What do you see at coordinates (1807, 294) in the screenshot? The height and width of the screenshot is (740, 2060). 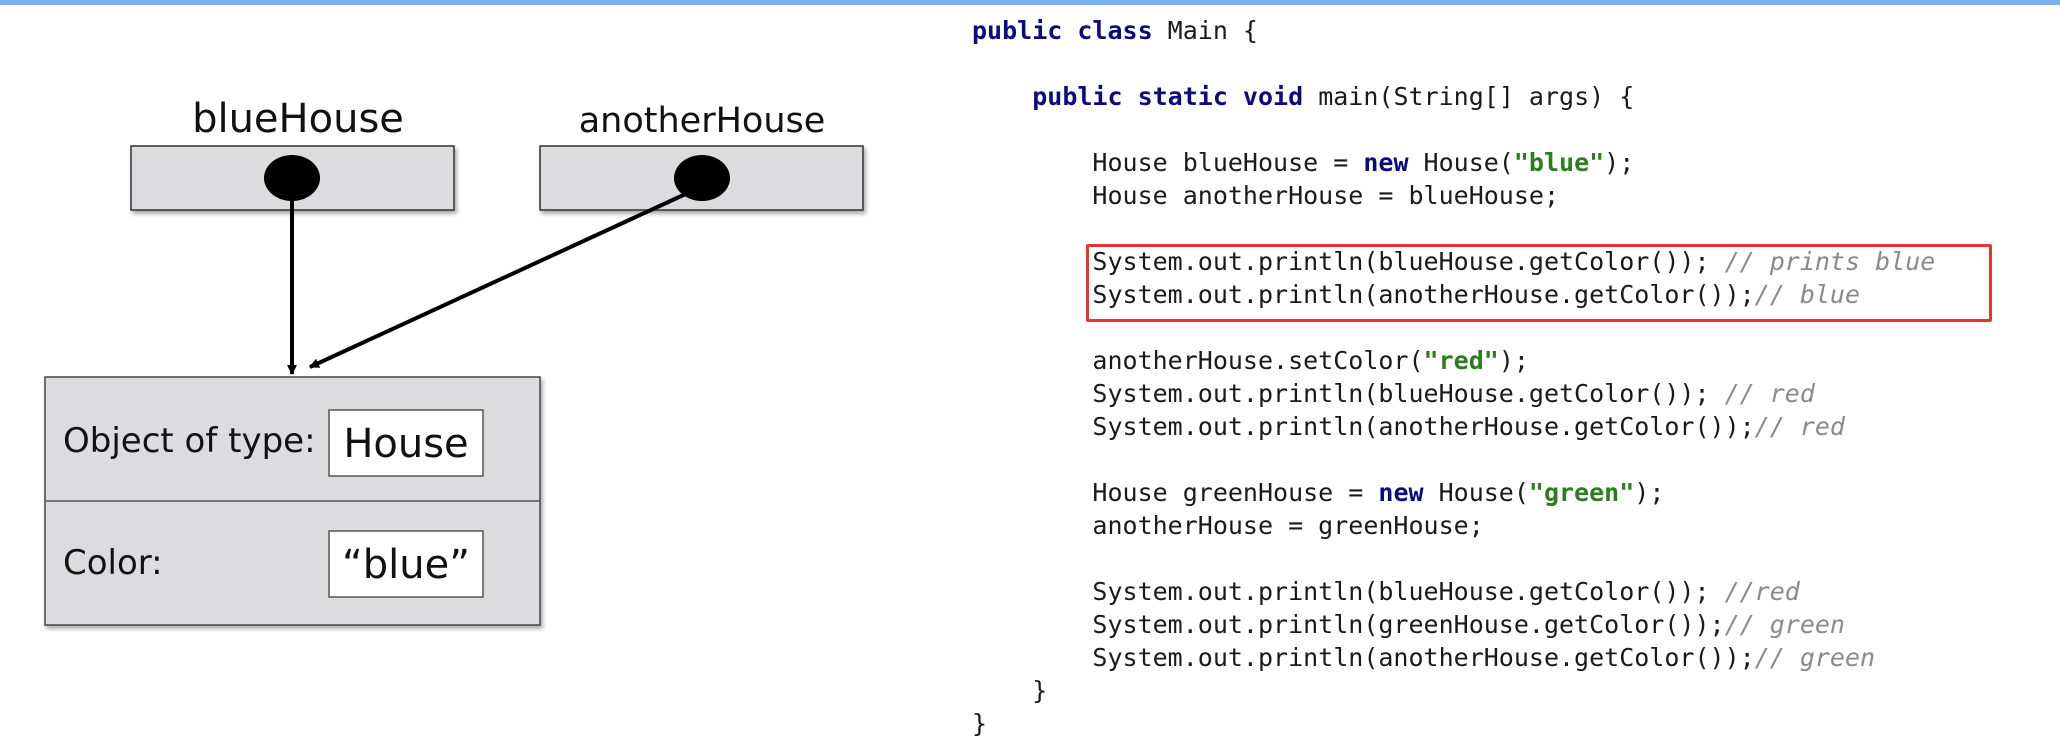 I see `code-token: // blue` at bounding box center [1807, 294].